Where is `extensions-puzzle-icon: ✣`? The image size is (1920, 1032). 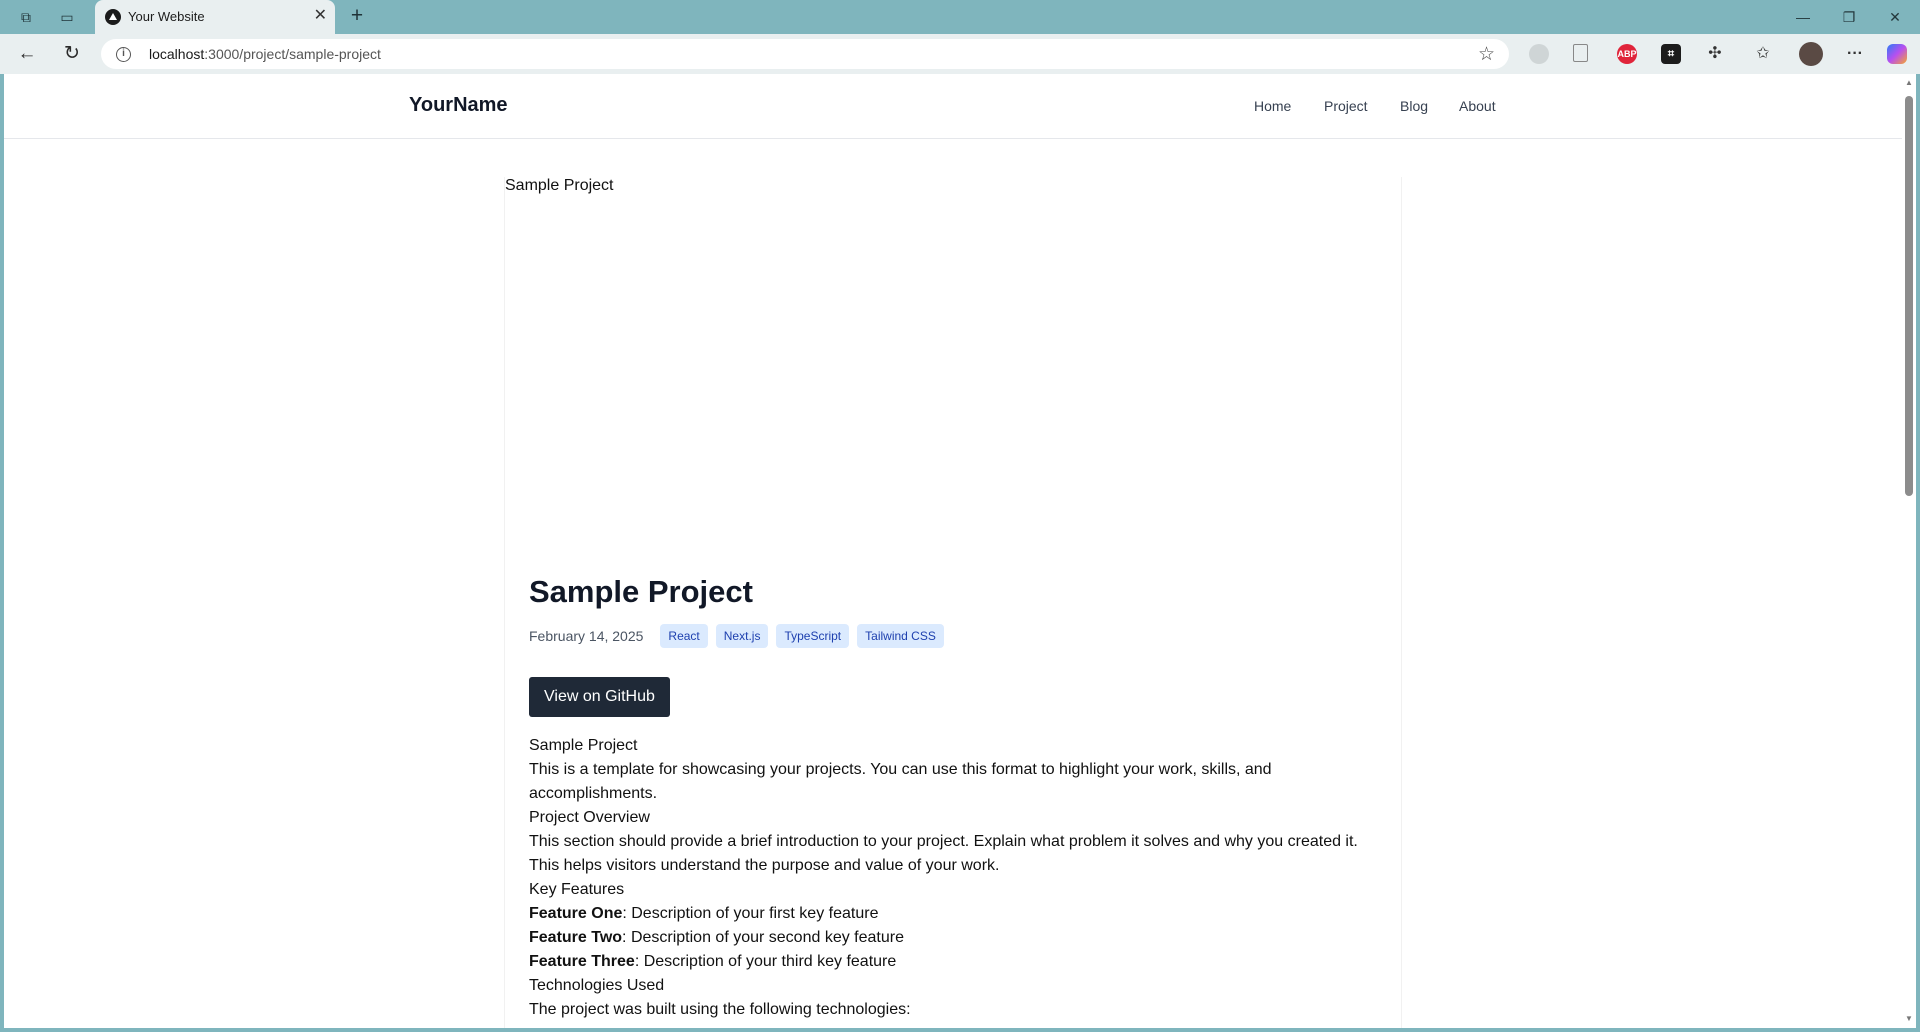 extensions-puzzle-icon: ✣ is located at coordinates (1715, 54).